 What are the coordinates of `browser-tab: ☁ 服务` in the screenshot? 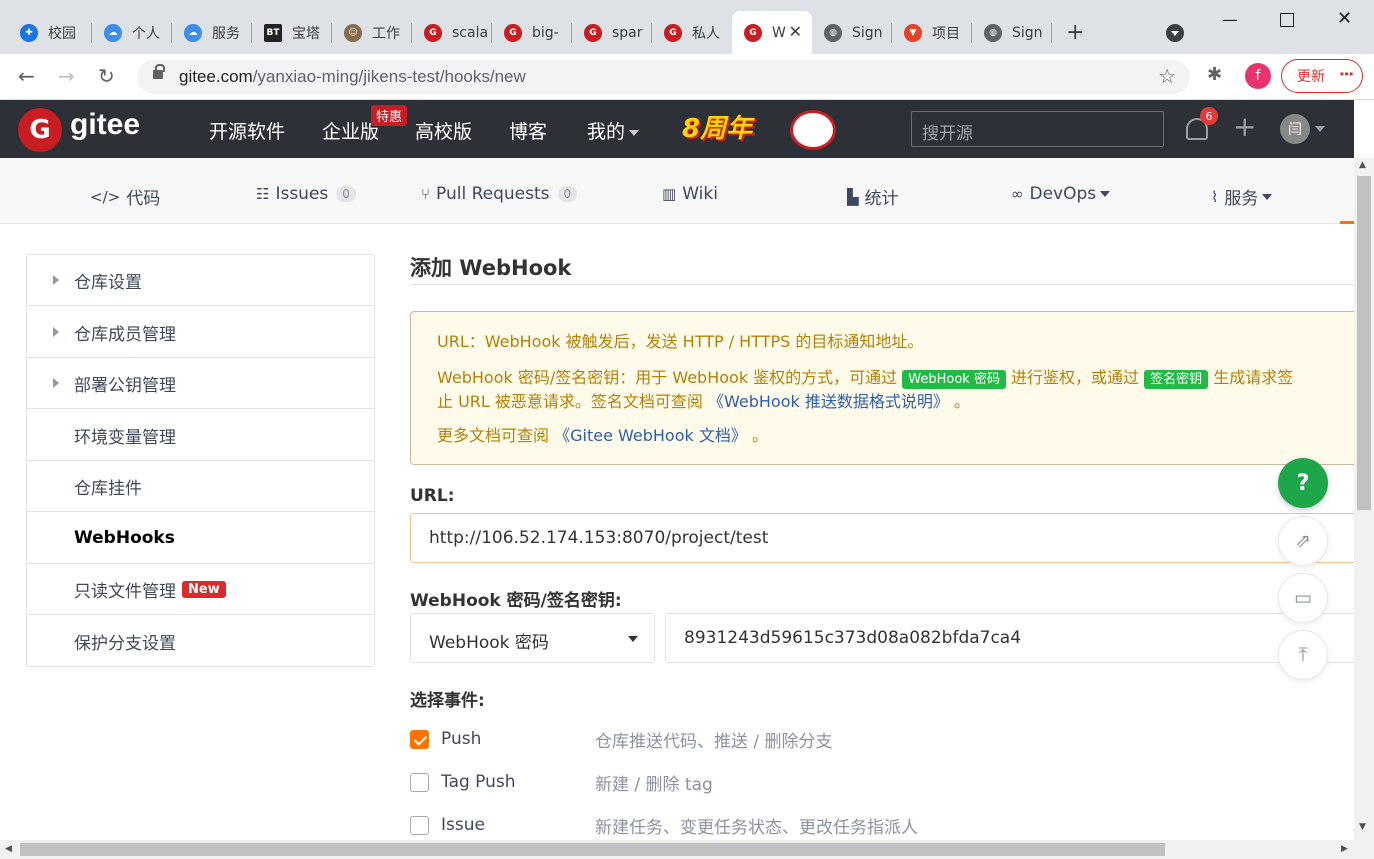 It's located at (212, 32).